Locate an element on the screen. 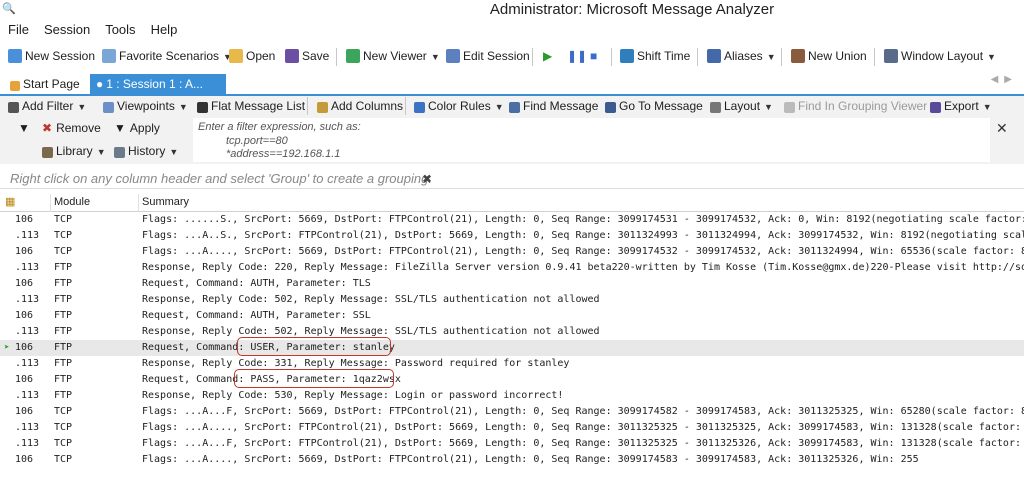  menu-file: File is located at coordinates (18, 29).